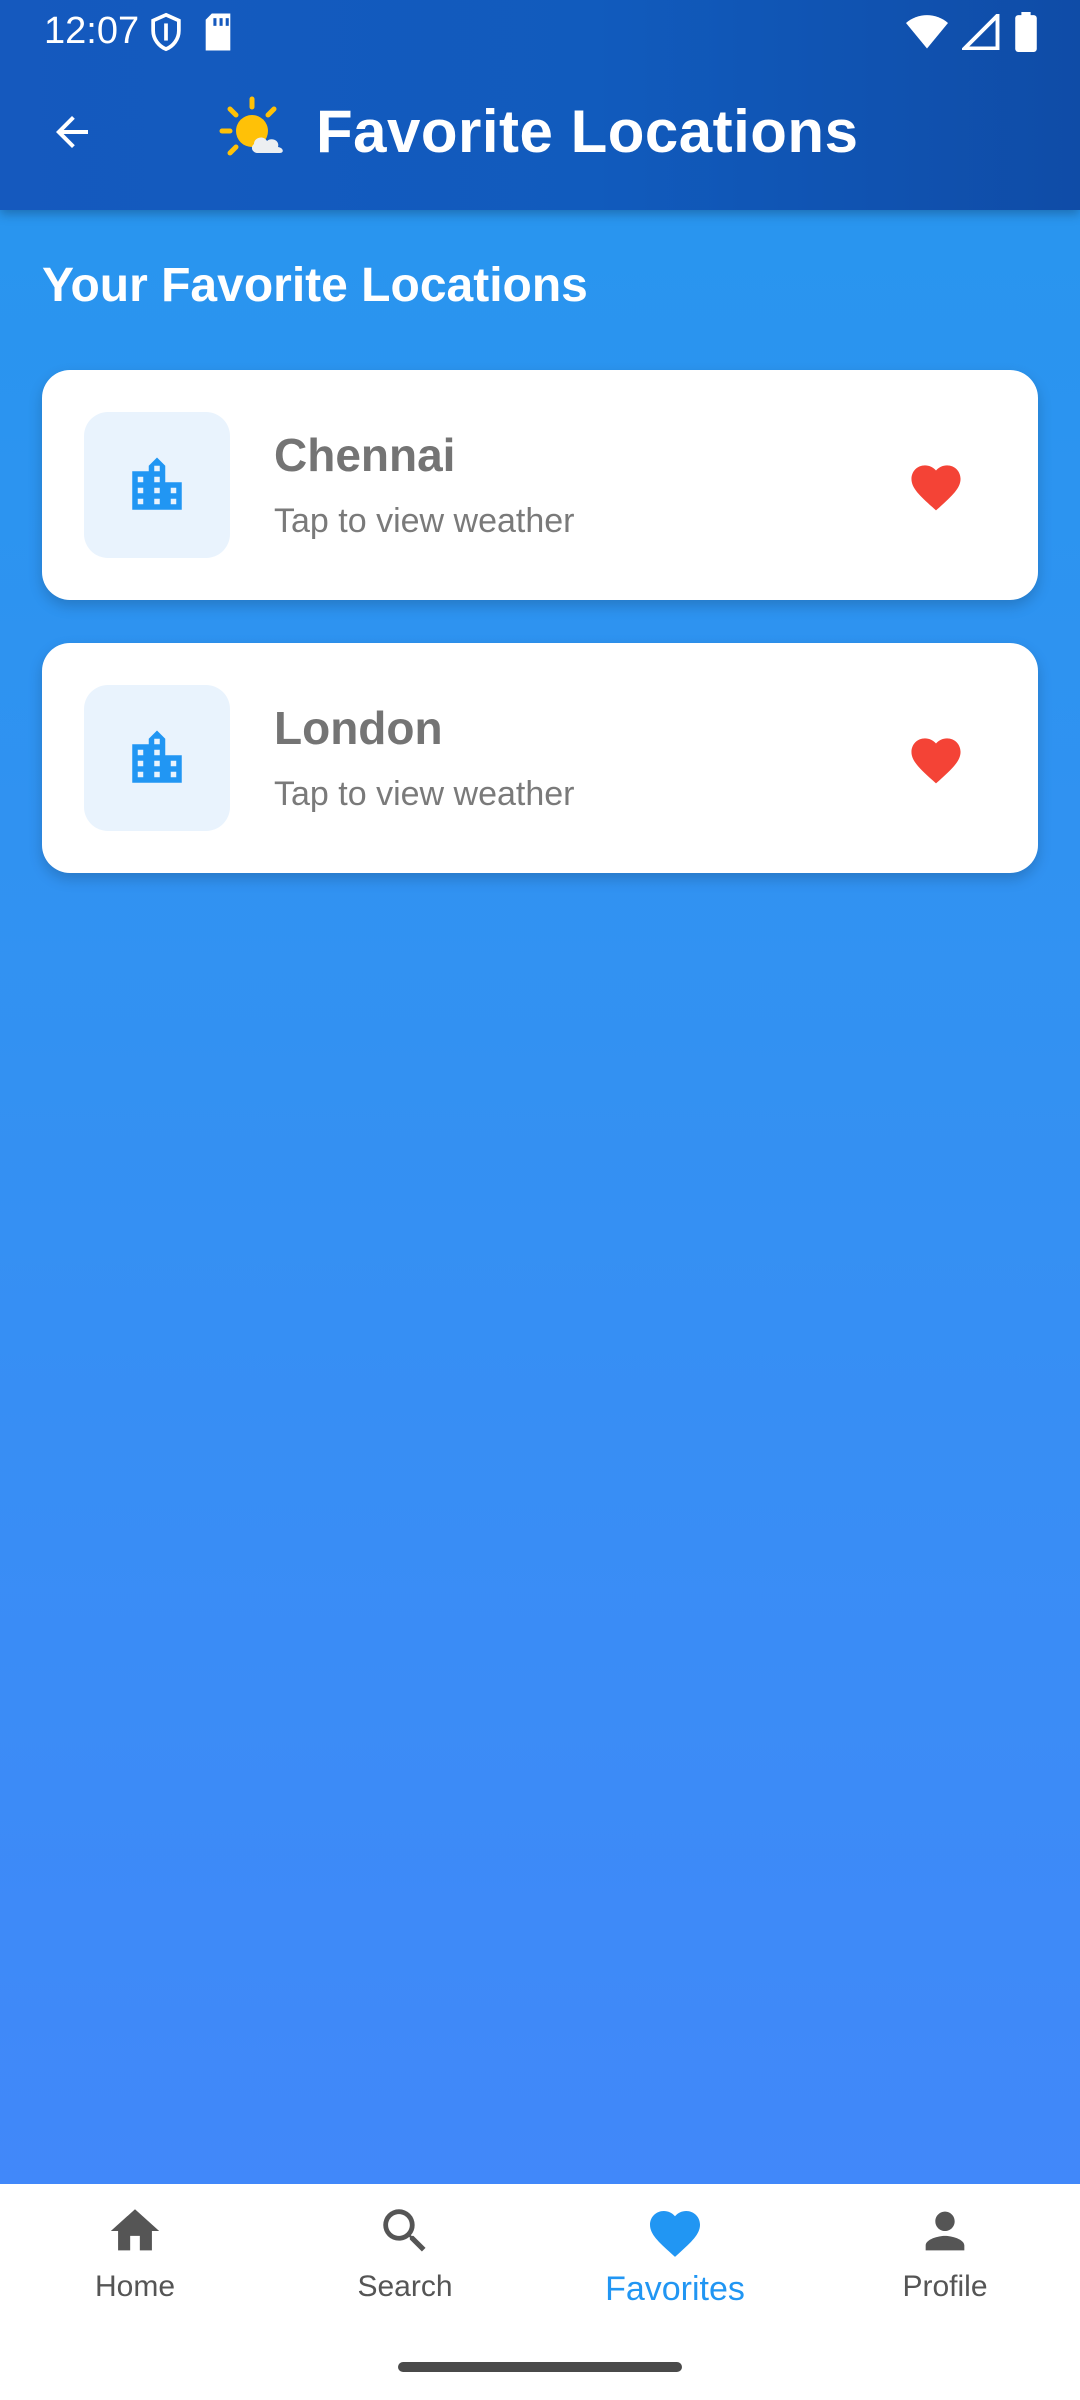 The width and height of the screenshot is (1080, 2400). What do you see at coordinates (945, 2231) in the screenshot?
I see `person-icon` at bounding box center [945, 2231].